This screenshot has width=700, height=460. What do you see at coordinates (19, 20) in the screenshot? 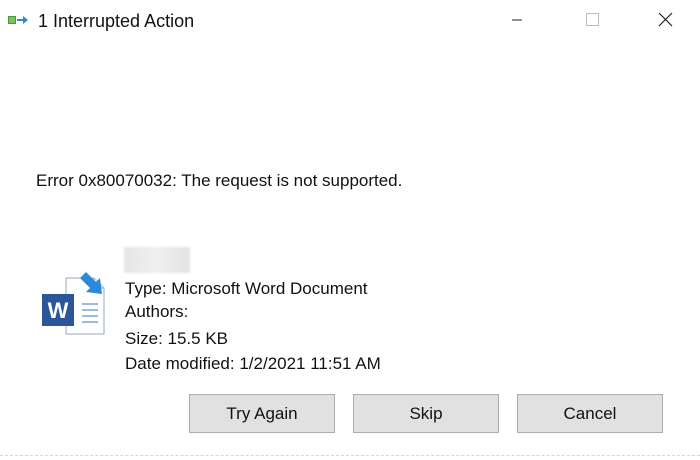
I see `file-move-icon` at bounding box center [19, 20].